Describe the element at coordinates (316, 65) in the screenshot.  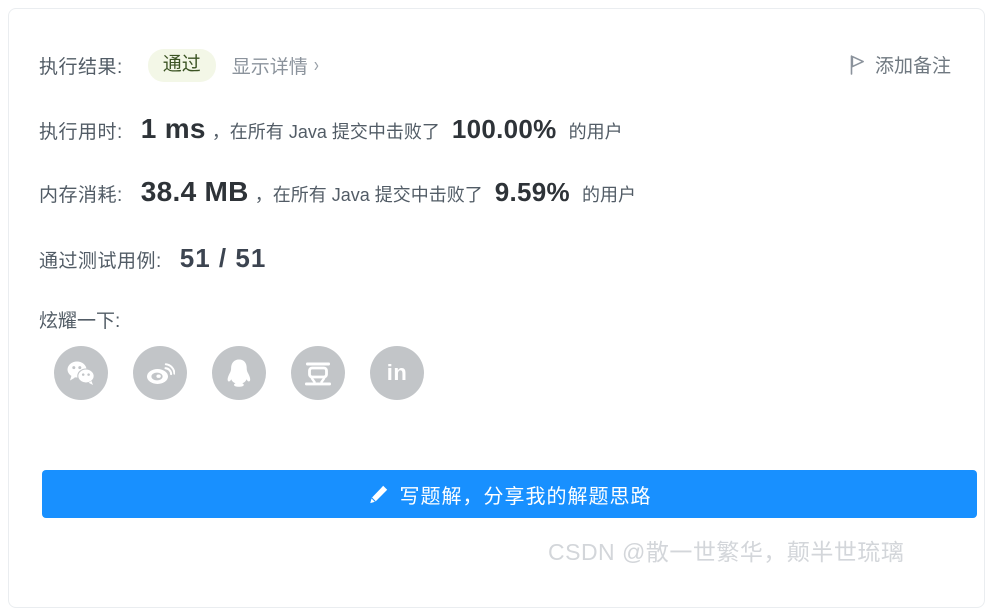
I see `chevron-right-icon: ›` at that location.